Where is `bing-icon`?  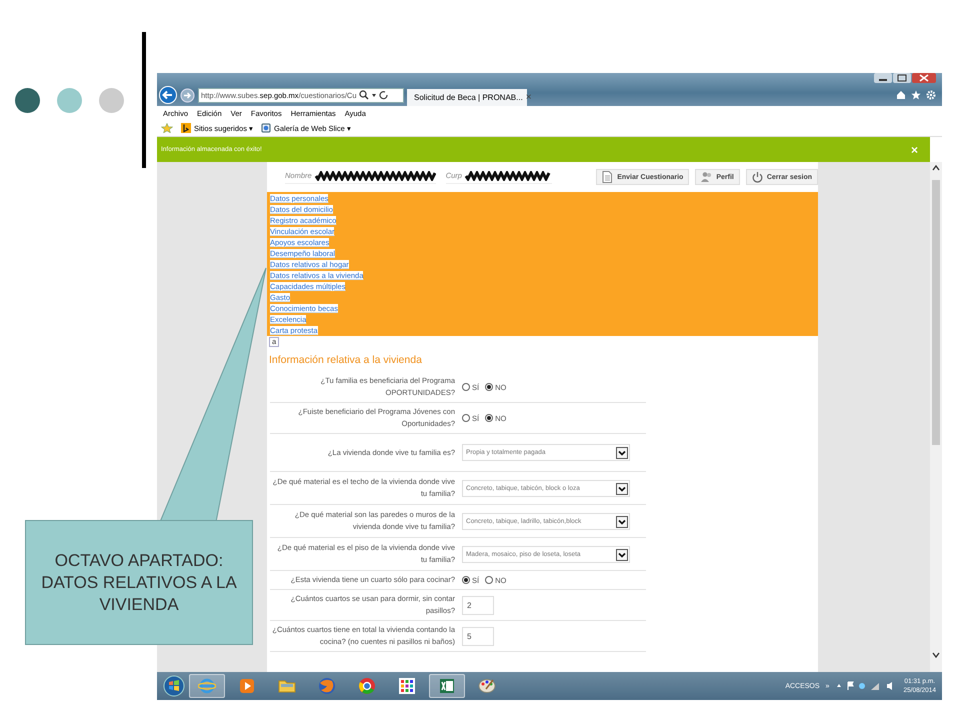
bing-icon is located at coordinates (186, 128).